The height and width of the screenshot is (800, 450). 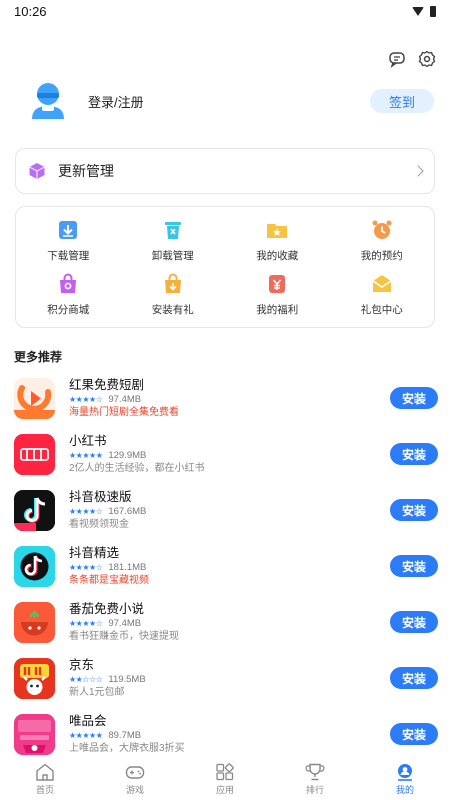 I want to click on app-size: 119.5MB, so click(x=127, y=679).